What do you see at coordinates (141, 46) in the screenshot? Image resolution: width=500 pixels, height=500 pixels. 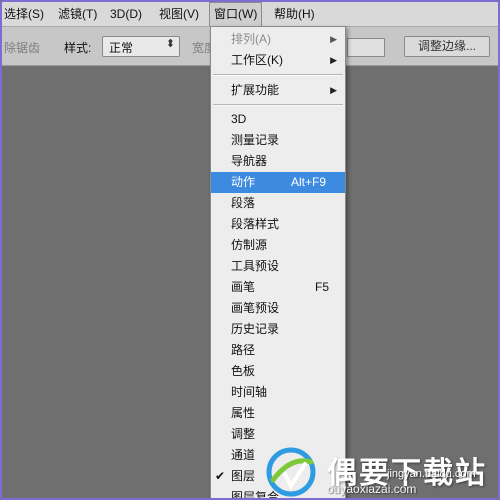 I see `style-select: 正常 ⬍` at bounding box center [141, 46].